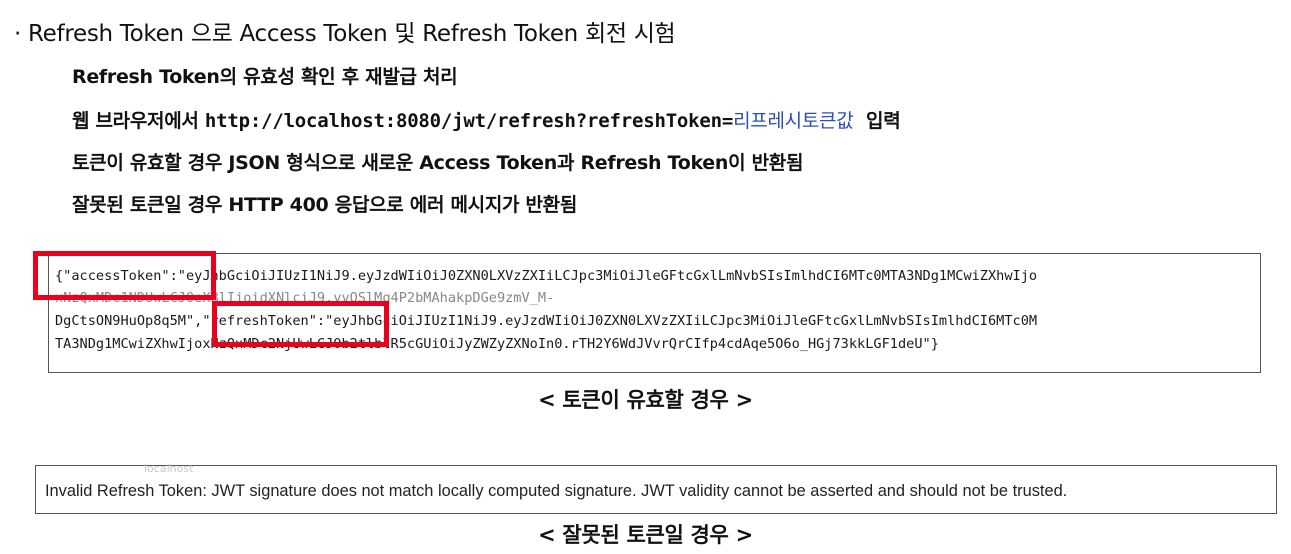  What do you see at coordinates (877, 121) in the screenshot?
I see `bullet-browser-suffix: 입력` at bounding box center [877, 121].